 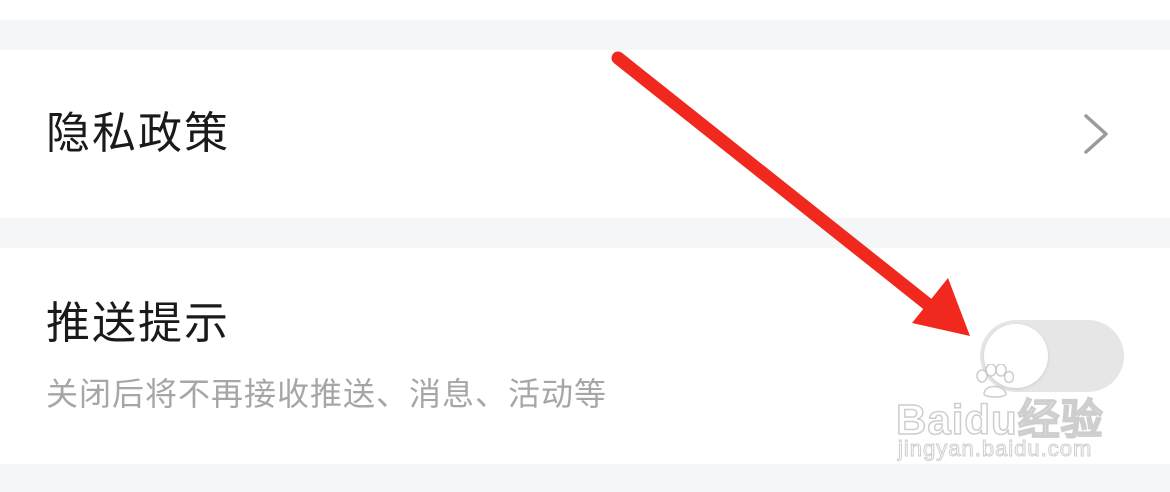 What do you see at coordinates (138, 323) in the screenshot?
I see `push-notification-label: 推送提示` at bounding box center [138, 323].